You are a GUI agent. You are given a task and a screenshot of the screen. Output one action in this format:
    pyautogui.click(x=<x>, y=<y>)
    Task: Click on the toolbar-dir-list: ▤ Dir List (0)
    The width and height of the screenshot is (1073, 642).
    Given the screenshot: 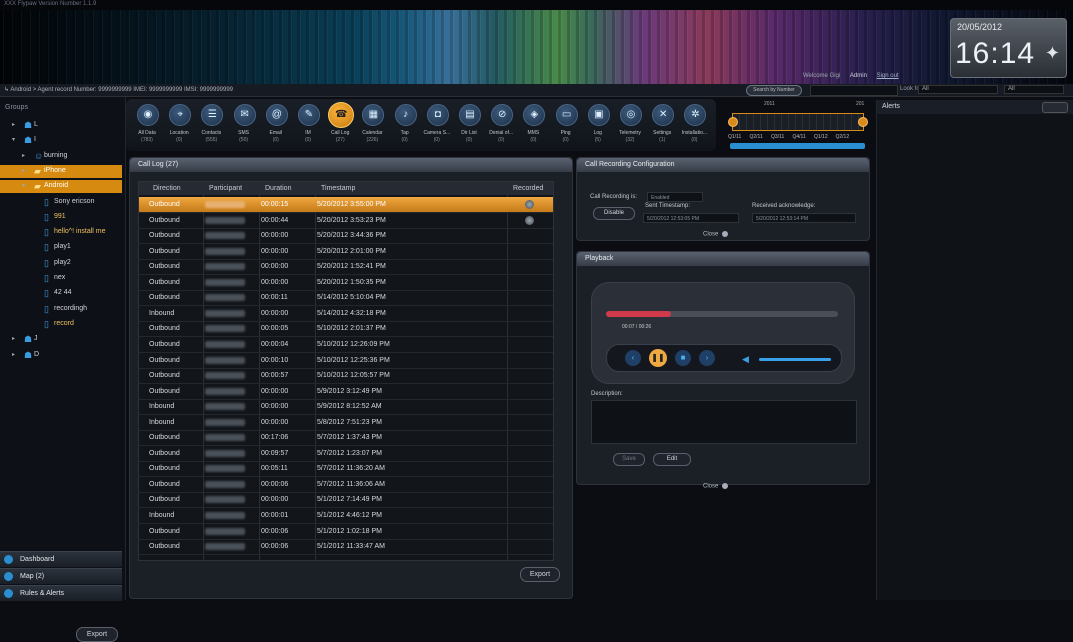 What is the action you would take?
    pyautogui.click(x=469, y=124)
    